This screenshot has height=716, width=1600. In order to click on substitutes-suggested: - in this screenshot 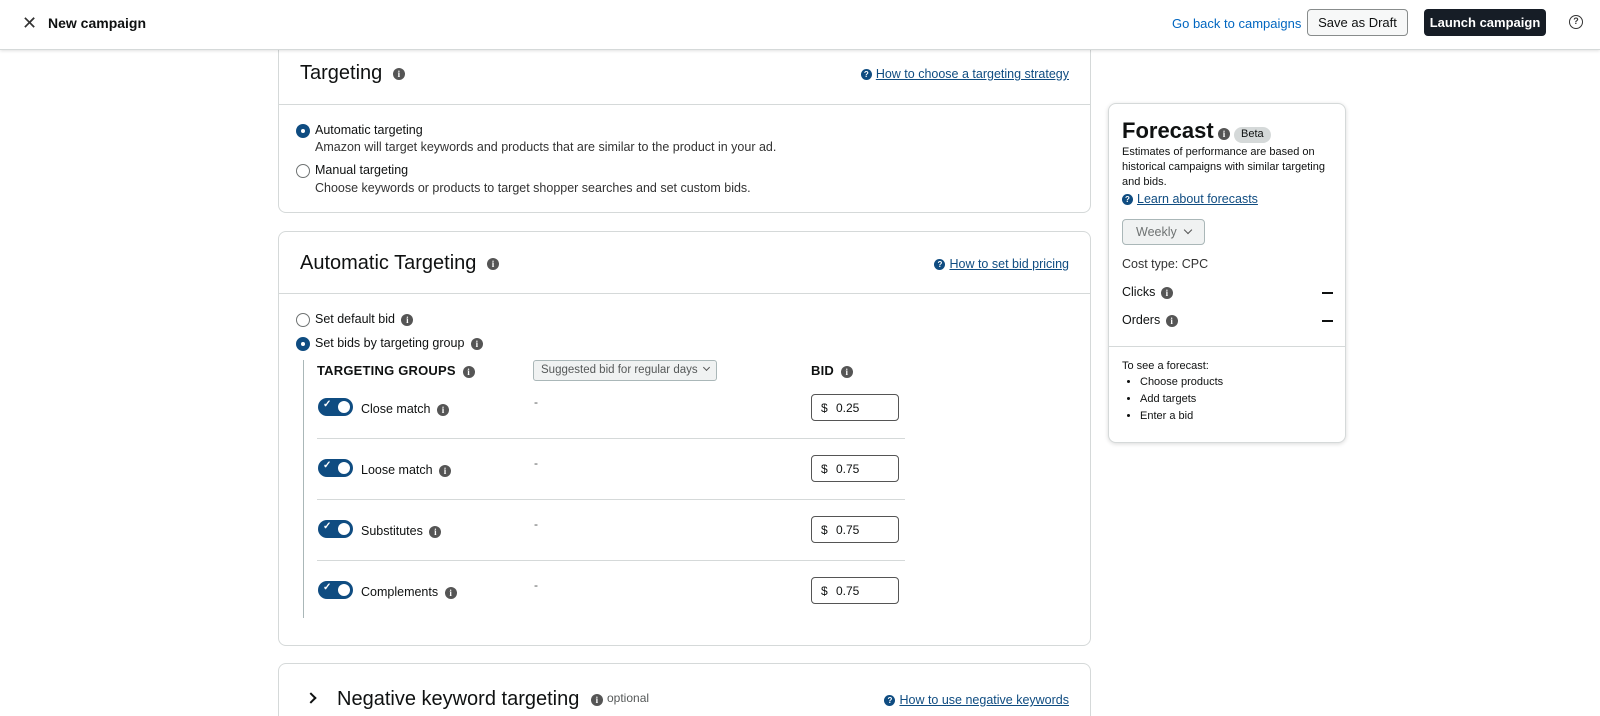, I will do `click(536, 524)`.